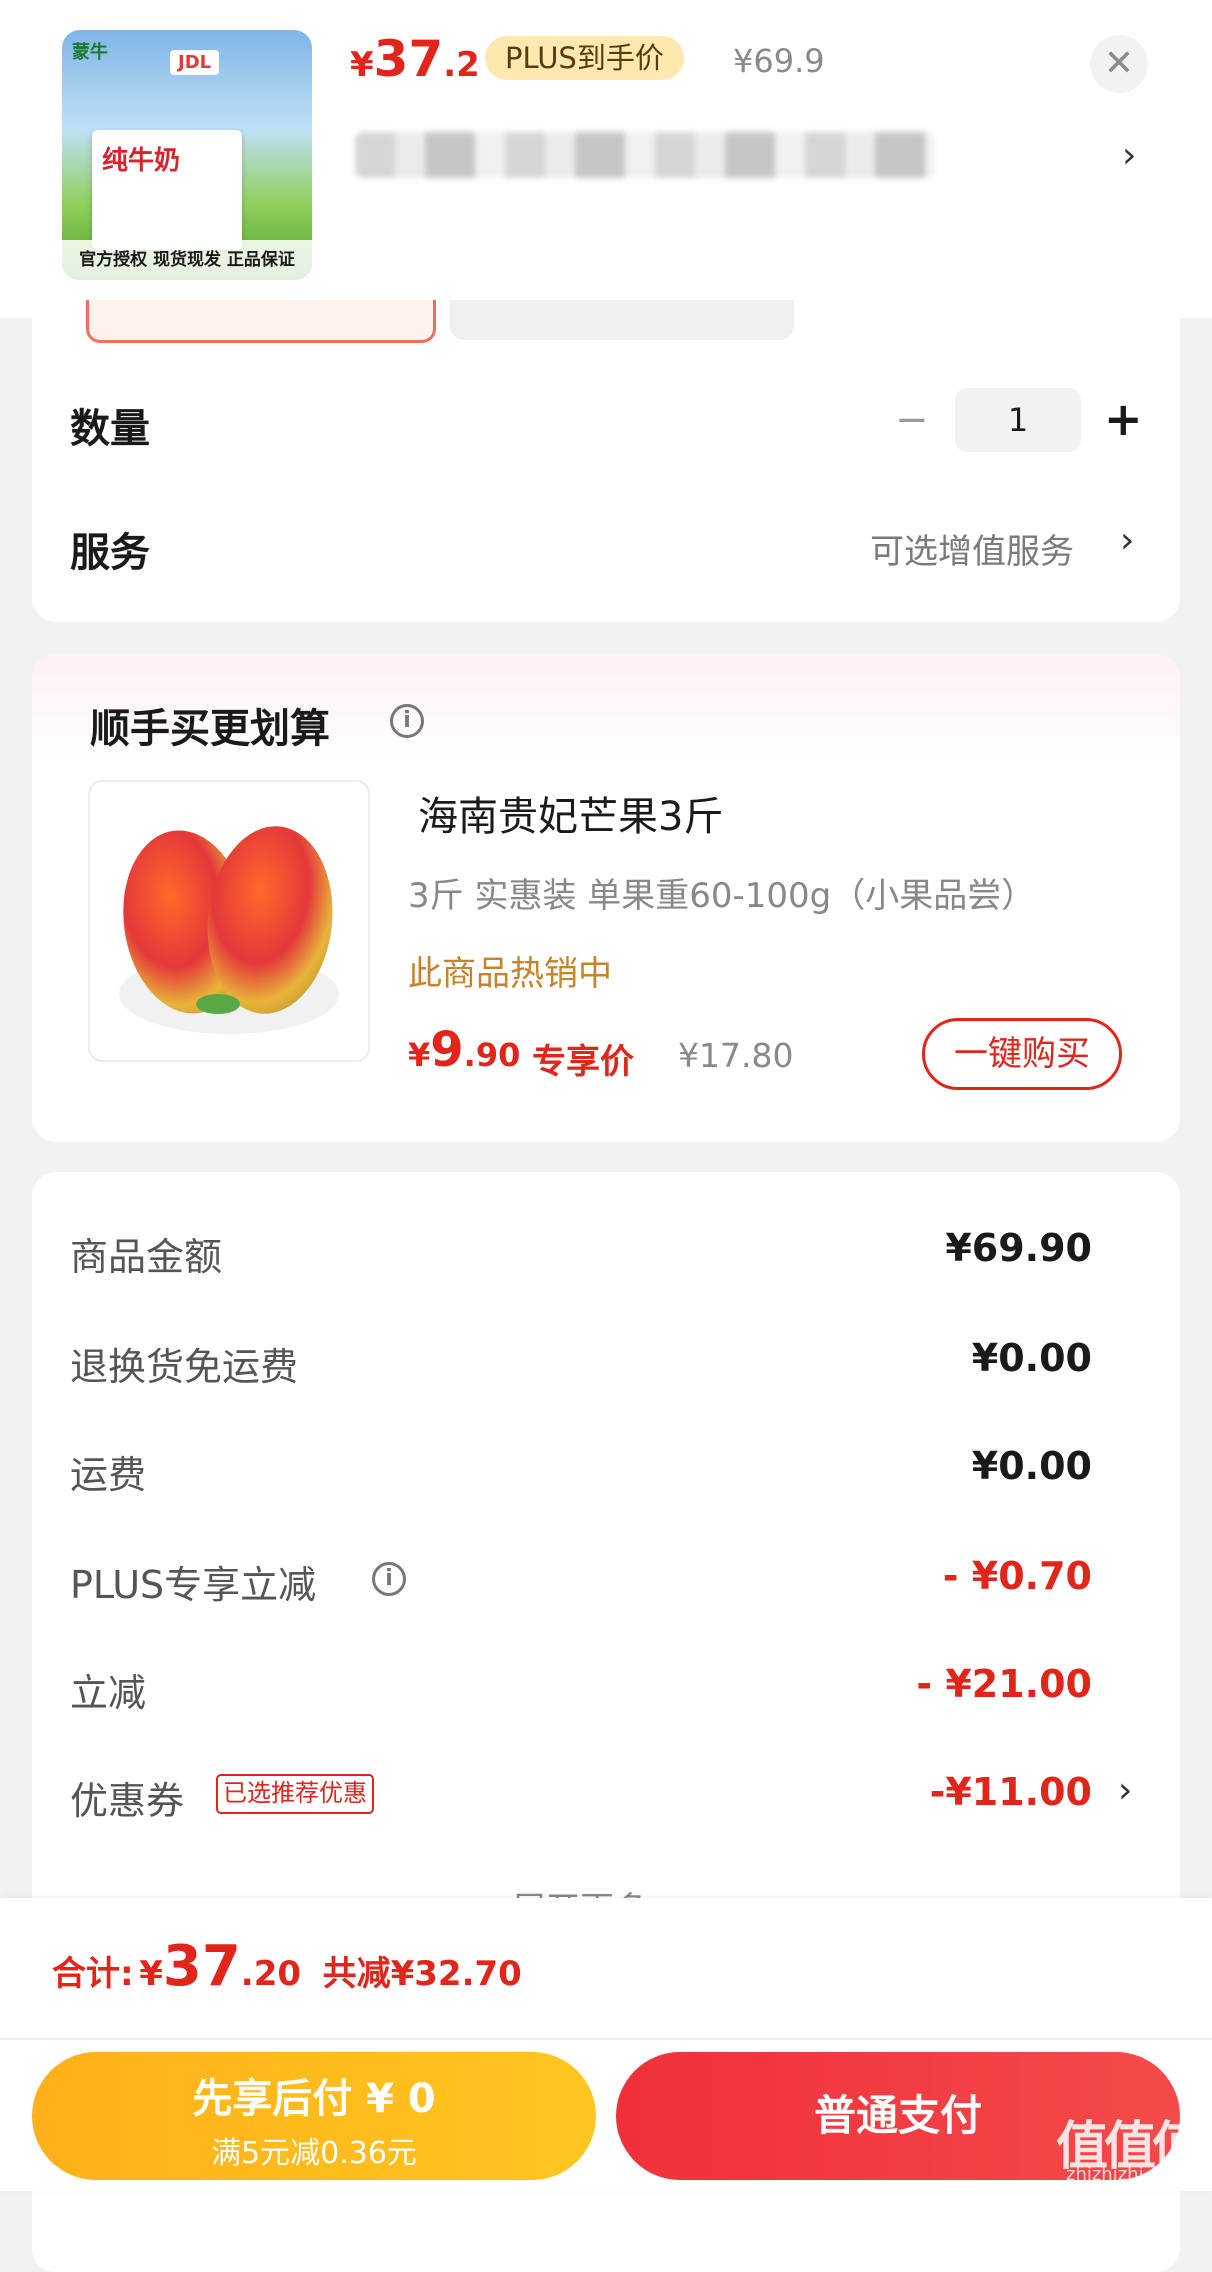  Describe the element at coordinates (447, 1050) in the screenshot. I see `price-integer: 9` at that location.